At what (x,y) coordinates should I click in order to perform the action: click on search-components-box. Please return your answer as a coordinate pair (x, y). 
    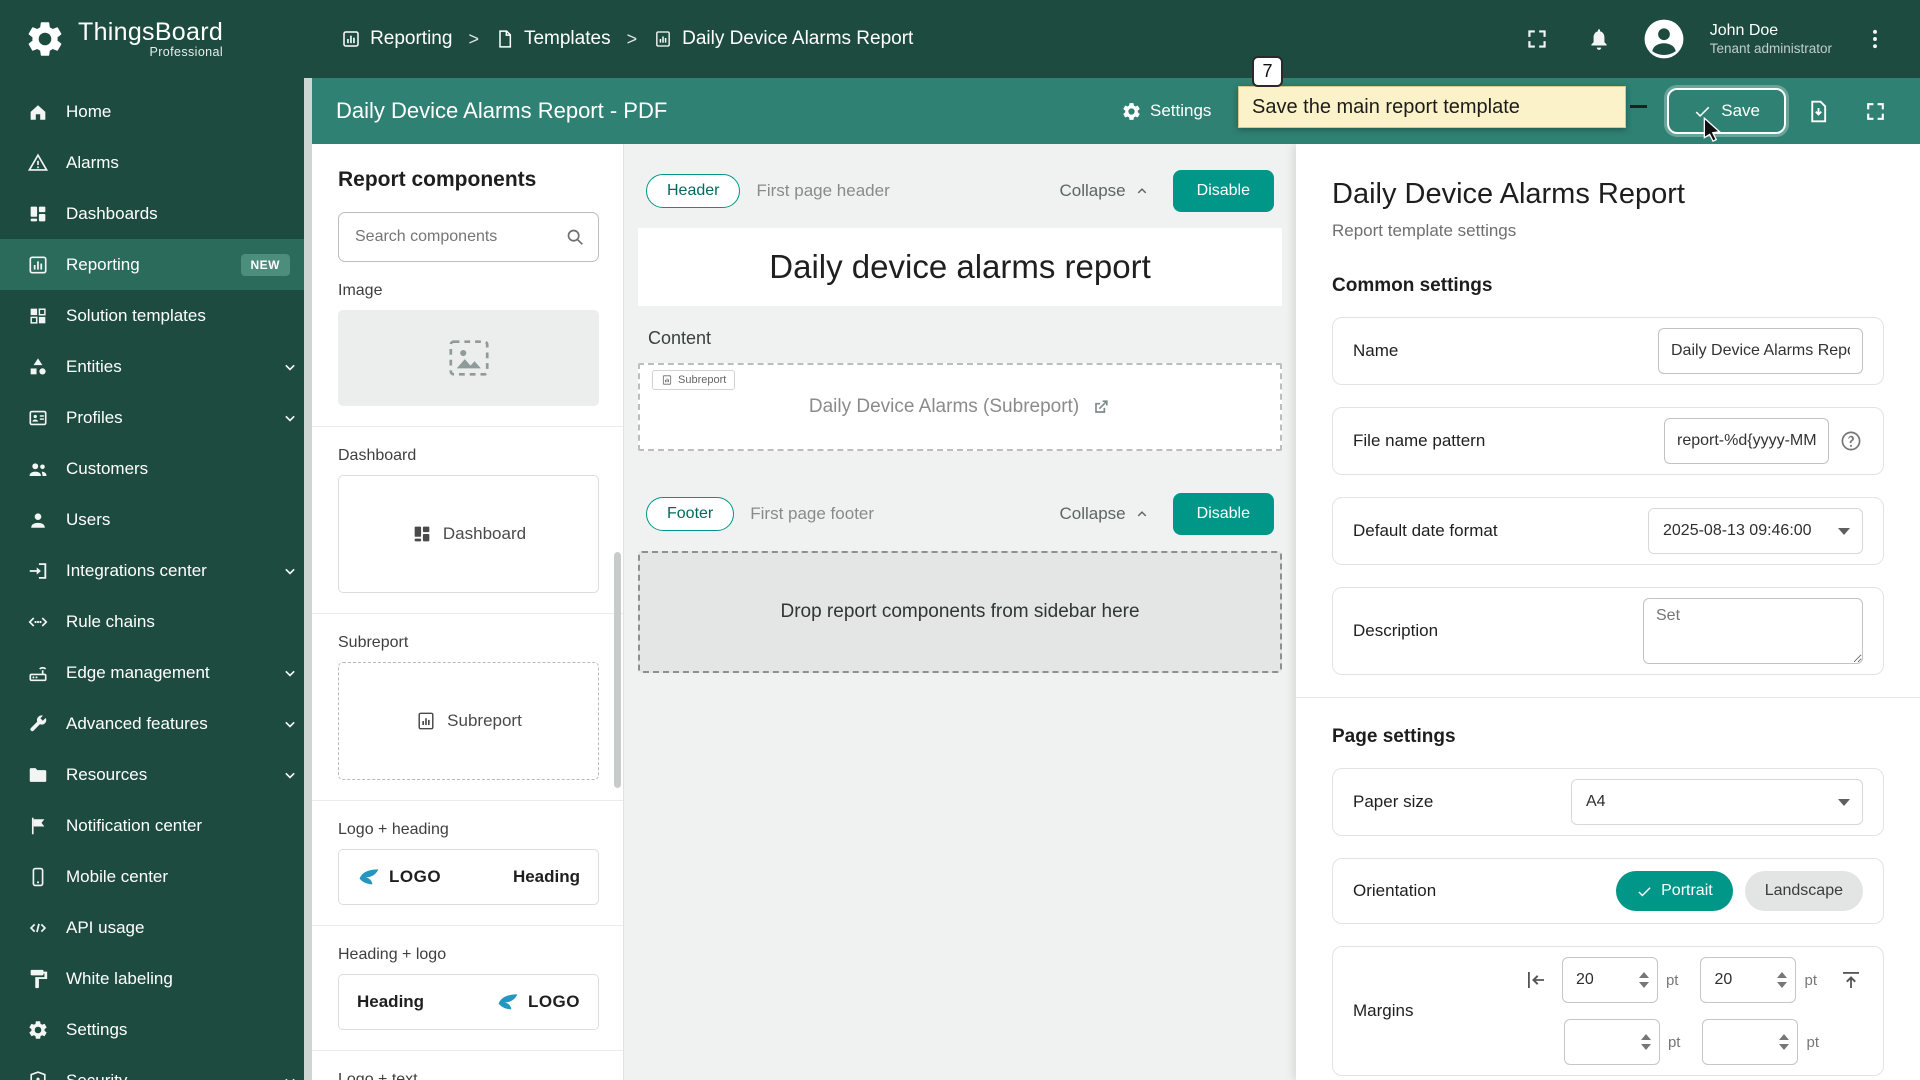
    Looking at the image, I should click on (468, 237).